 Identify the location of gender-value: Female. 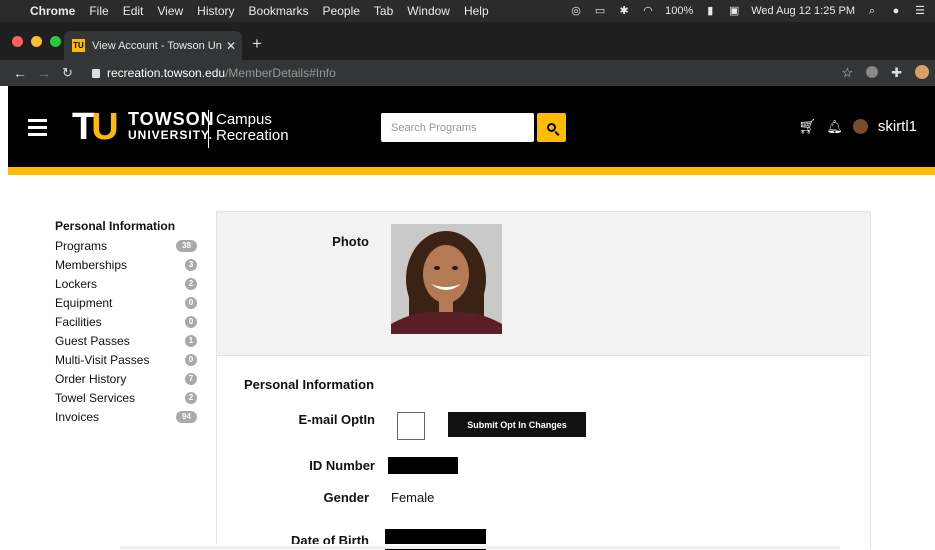
(413, 497).